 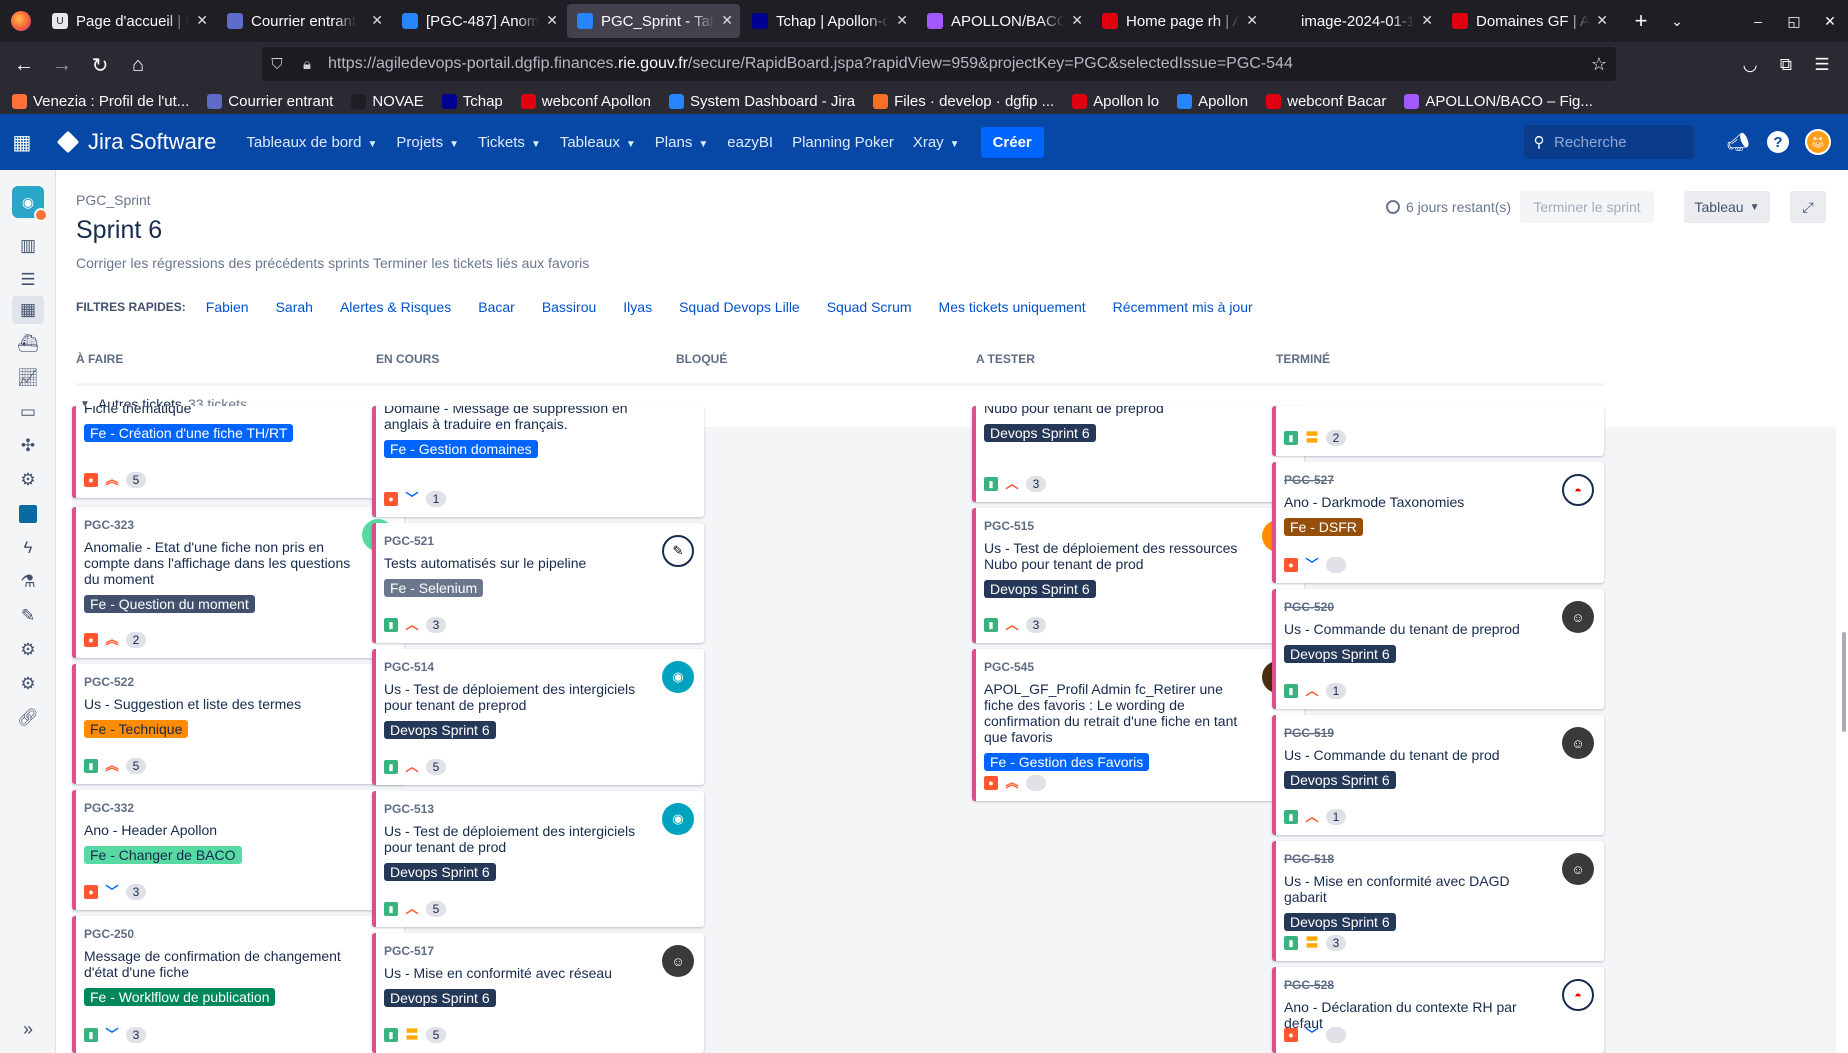 What do you see at coordinates (28, 480) in the screenshot?
I see `settings-gear-icon: ⚙` at bounding box center [28, 480].